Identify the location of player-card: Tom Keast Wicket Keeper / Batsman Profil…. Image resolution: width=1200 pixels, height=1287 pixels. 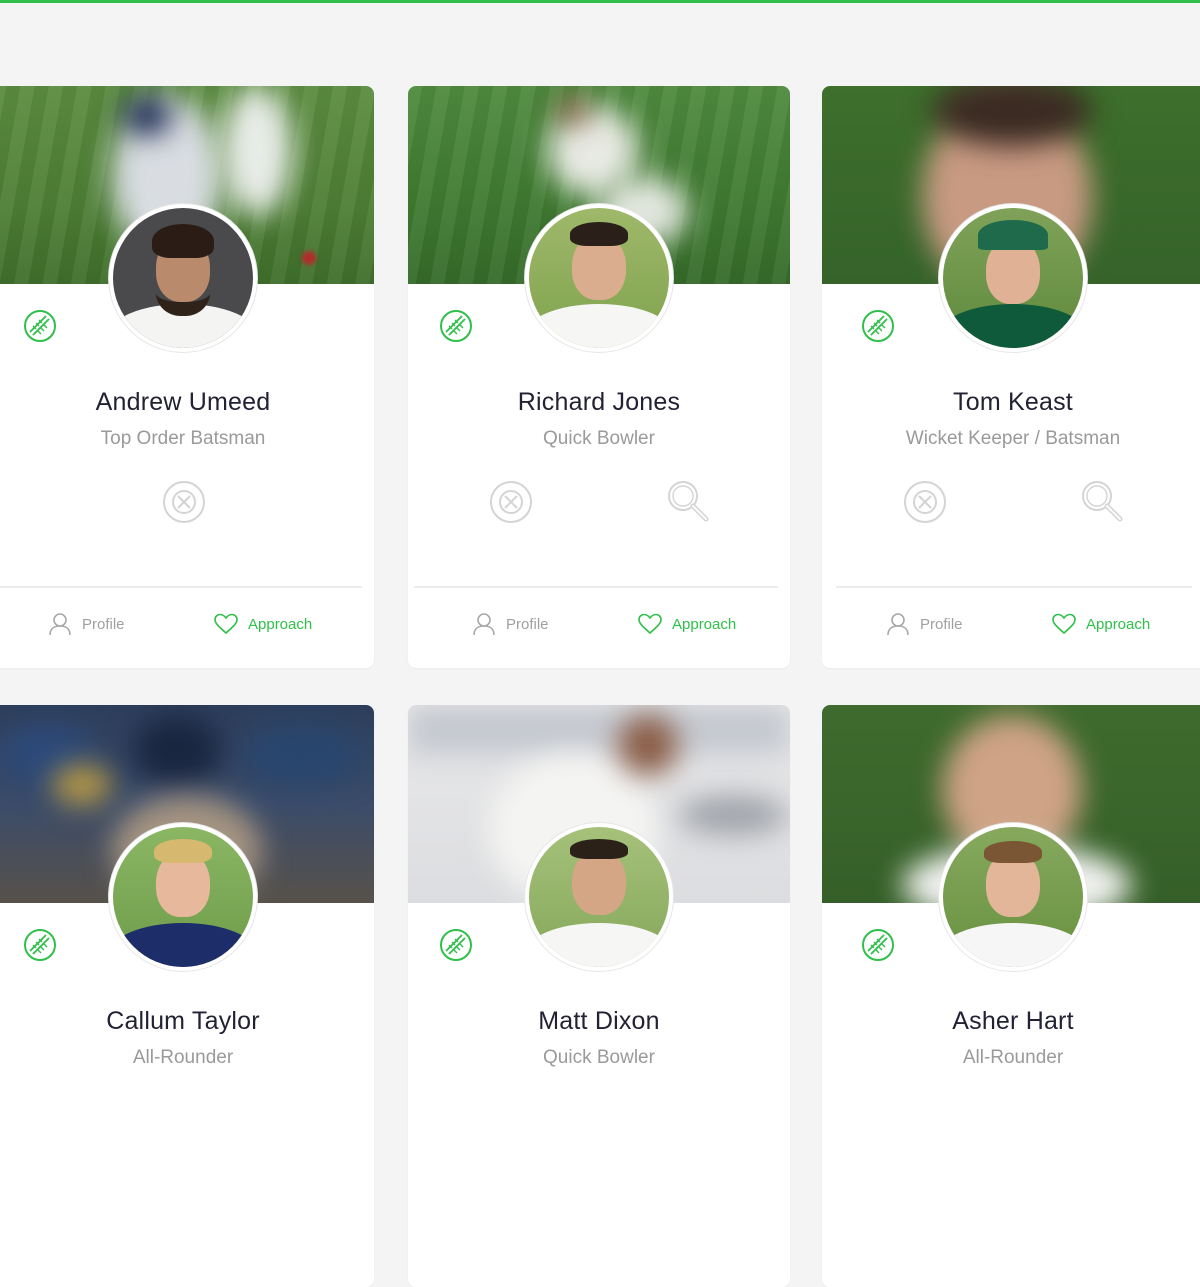
(1011, 377).